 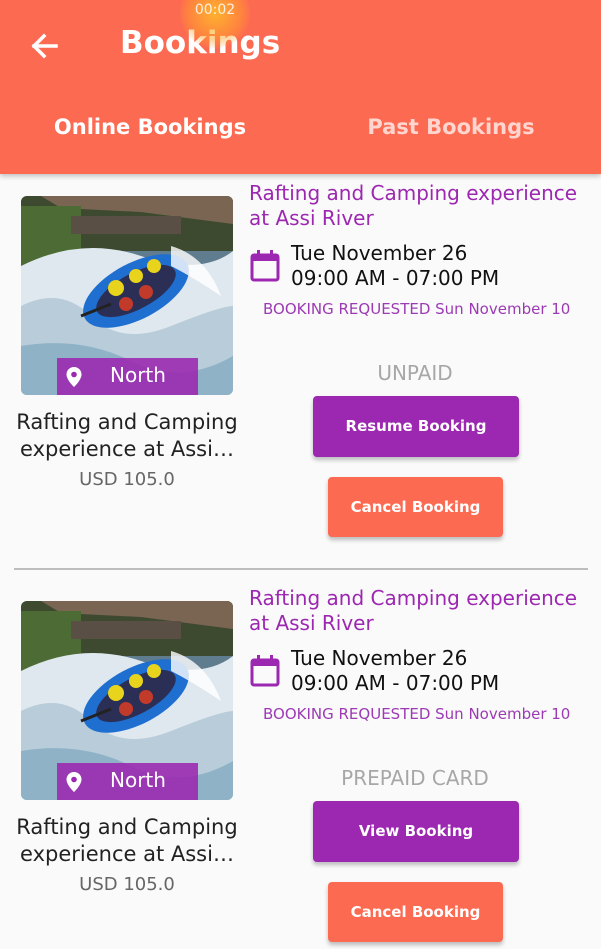 I want to click on payment-status: PREPAID CARD, so click(x=415, y=778).